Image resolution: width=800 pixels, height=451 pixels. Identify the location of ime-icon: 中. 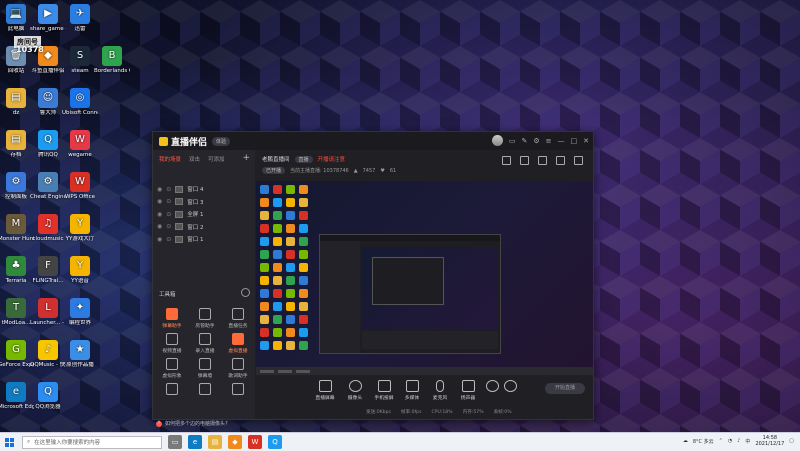
(747, 441).